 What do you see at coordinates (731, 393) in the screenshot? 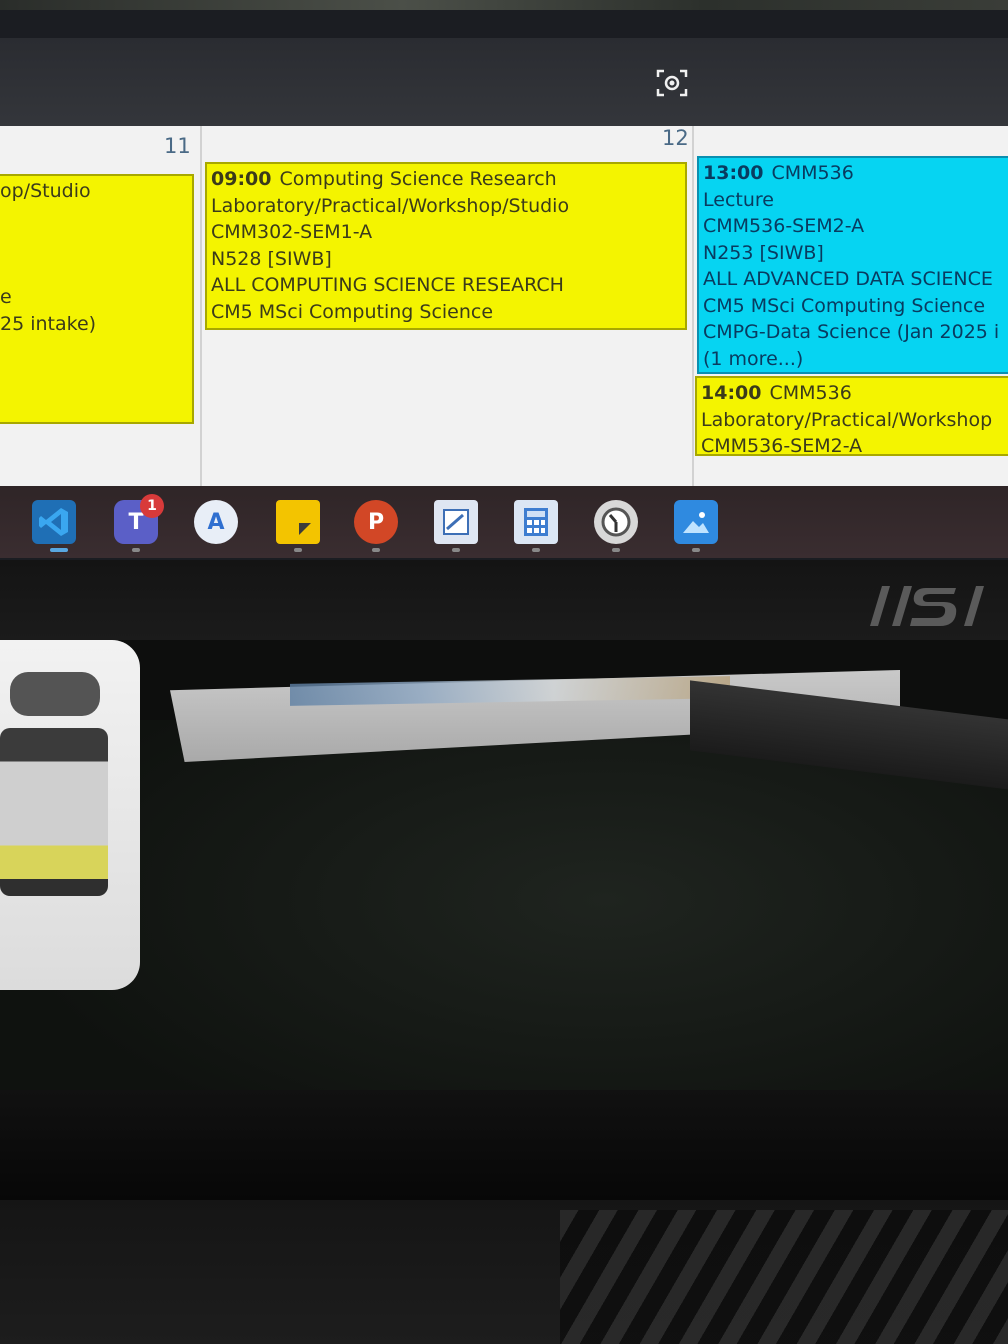
I see `event-time: 14:00` at bounding box center [731, 393].